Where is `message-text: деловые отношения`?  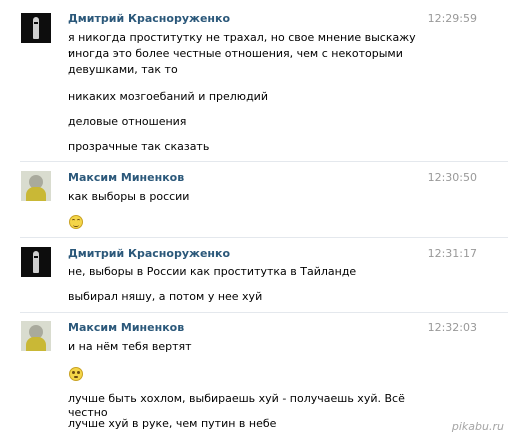 message-text: деловые отношения is located at coordinates (127, 121).